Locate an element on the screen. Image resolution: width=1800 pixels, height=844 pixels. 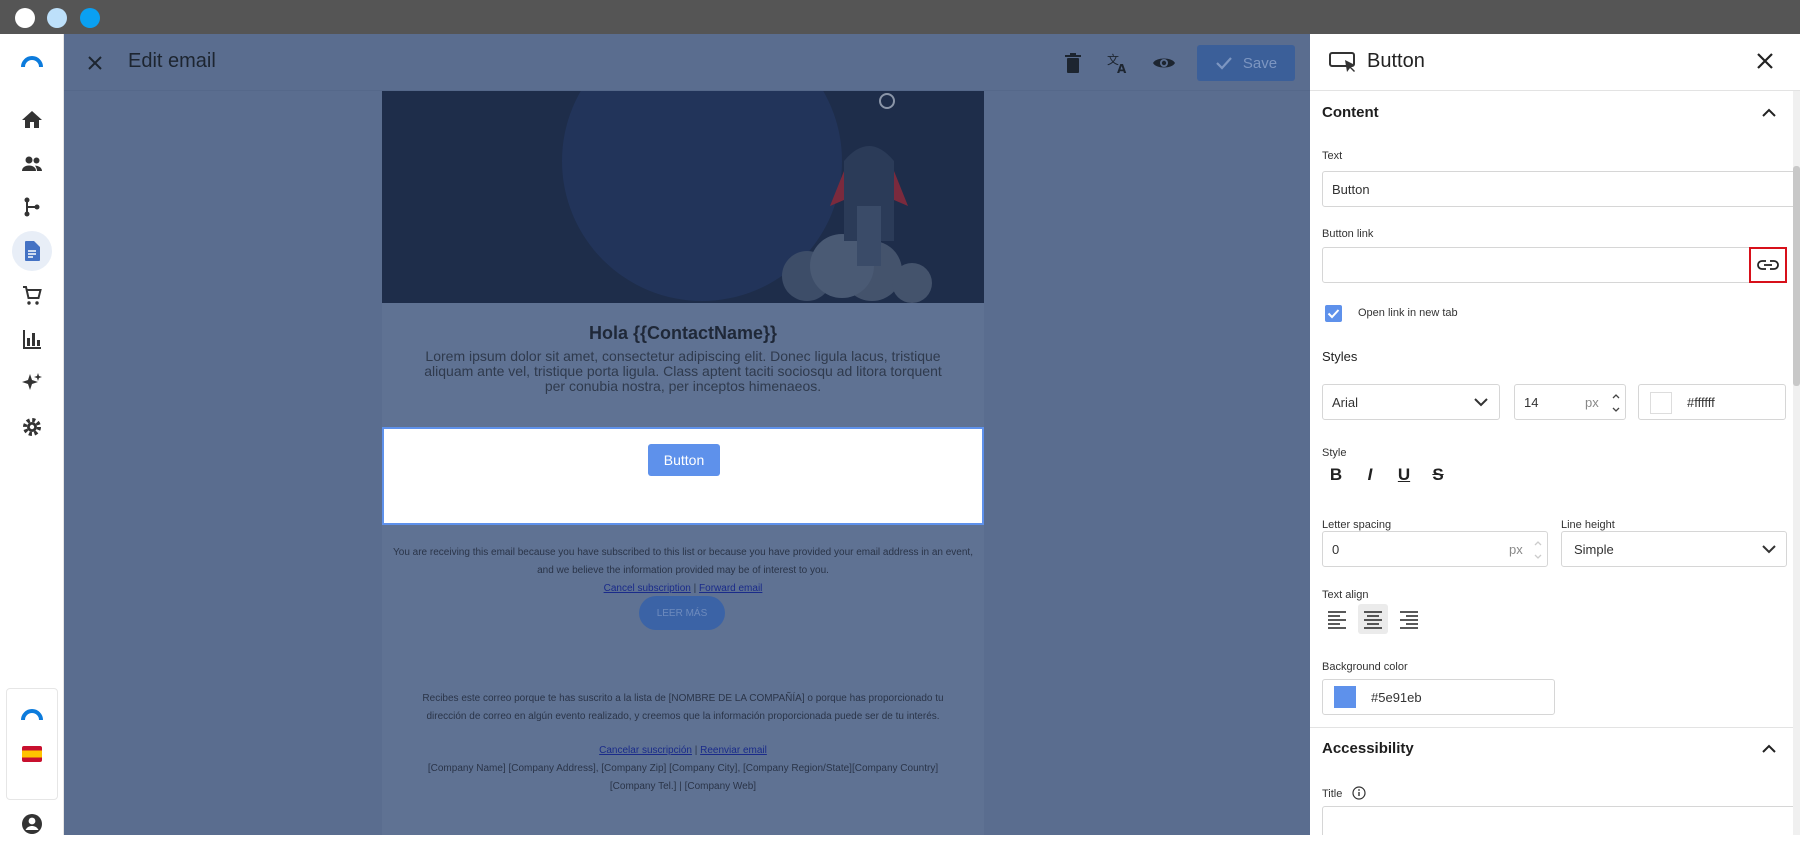
link-chain-icon is located at coordinates (1768, 265).